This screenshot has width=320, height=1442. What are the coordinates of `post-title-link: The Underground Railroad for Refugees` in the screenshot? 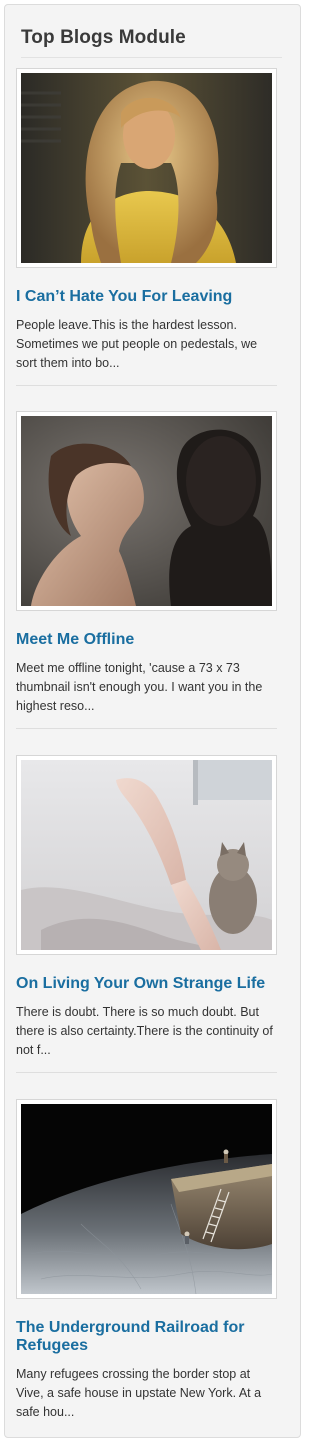 It's located at (146, 1337).